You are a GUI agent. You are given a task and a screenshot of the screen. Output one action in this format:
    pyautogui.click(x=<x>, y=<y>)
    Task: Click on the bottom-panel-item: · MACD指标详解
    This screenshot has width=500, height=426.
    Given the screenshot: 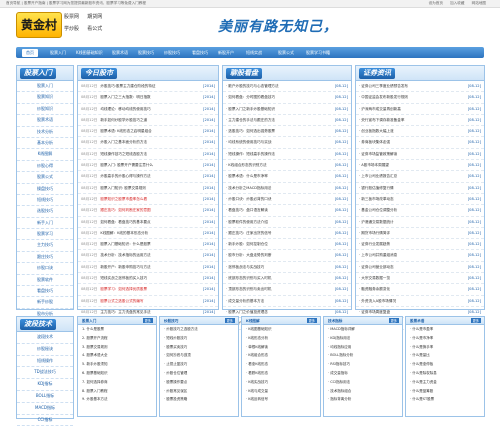 What is the action you would take?
    pyautogui.click(x=363, y=329)
    